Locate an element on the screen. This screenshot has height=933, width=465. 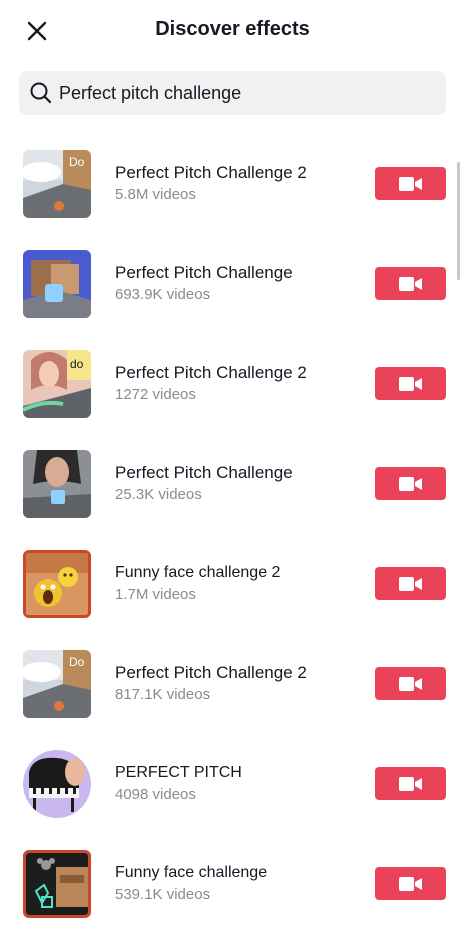
video-count: 1272 videos is located at coordinates (155, 394).